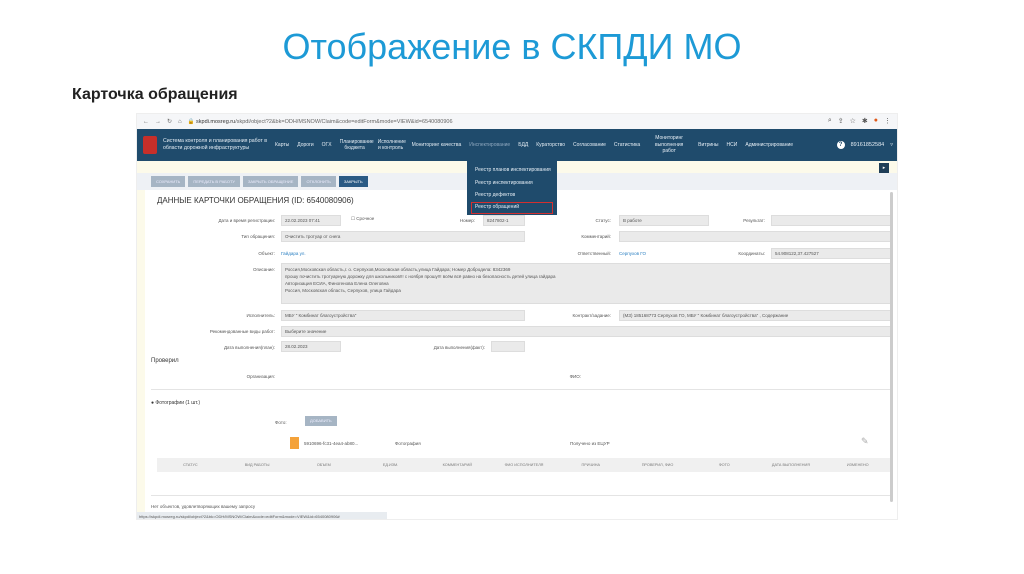 The width and height of the screenshot is (1024, 574). I want to click on photos-toggle: ● Фотографии (1 шт.), so click(175, 403).